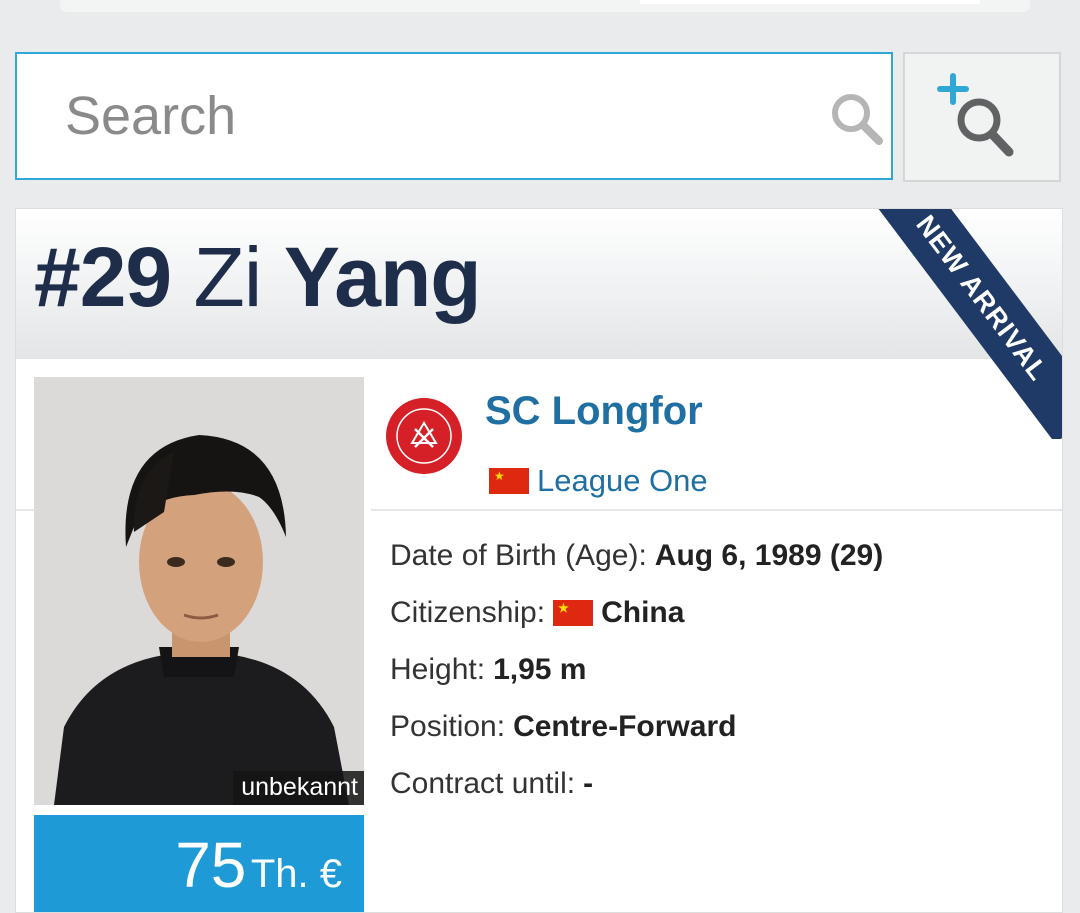  Describe the element at coordinates (540, 669) in the screenshot. I see `height-value: 1,95 m` at that location.